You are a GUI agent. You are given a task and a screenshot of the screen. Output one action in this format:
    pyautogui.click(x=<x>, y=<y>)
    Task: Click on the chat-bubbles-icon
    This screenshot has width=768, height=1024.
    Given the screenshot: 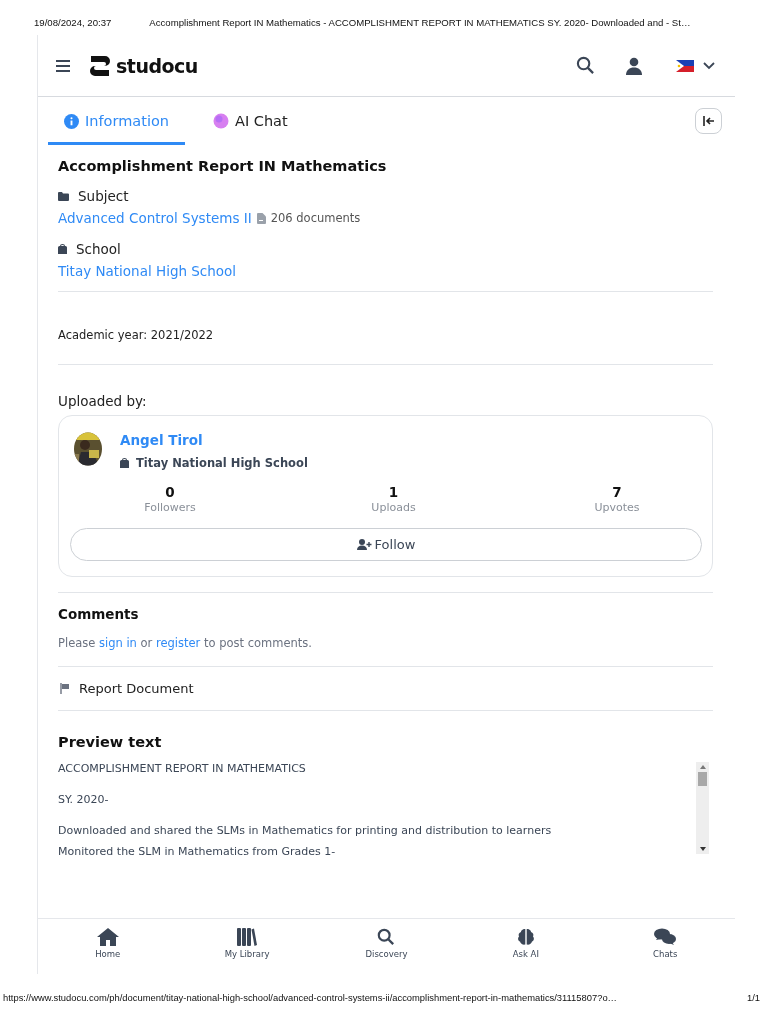 What is the action you would take?
    pyautogui.click(x=665, y=937)
    